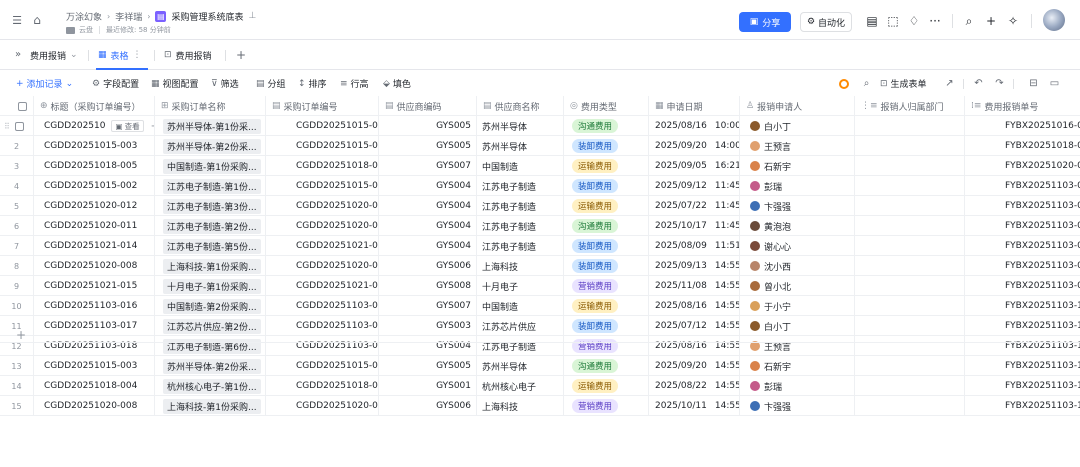 This screenshot has height=467, width=1080. Describe the element at coordinates (797, 186) in the screenshot. I see `applicant-cell: 彭瑞` at that location.